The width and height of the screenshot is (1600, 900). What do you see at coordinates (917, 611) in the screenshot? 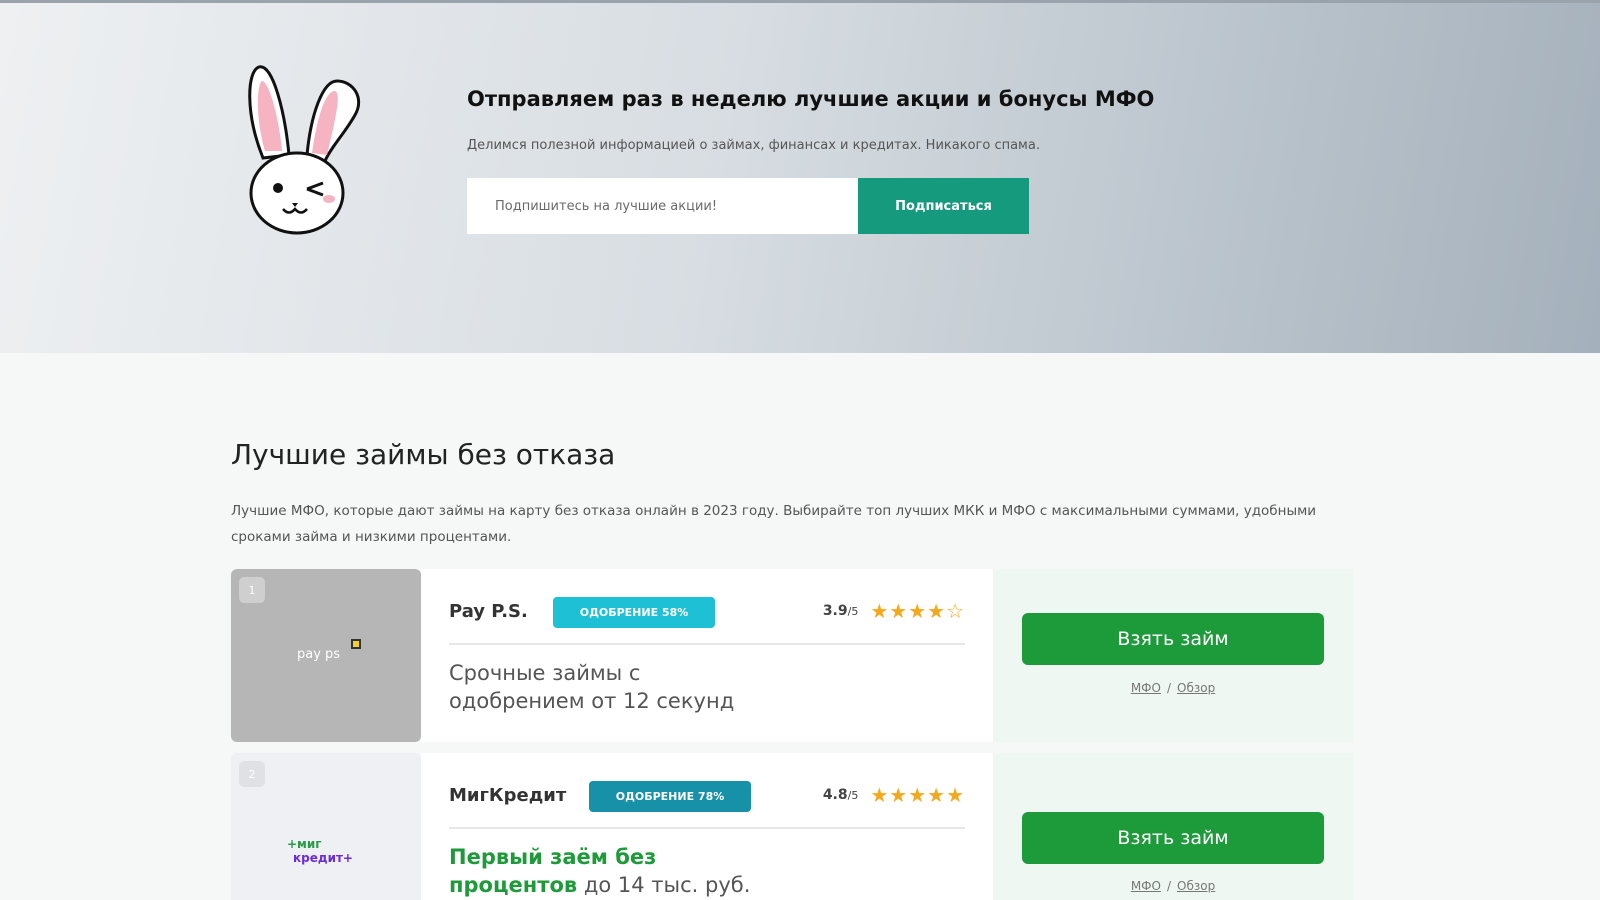
I see `star-rating-icon: ★★★★☆` at bounding box center [917, 611].